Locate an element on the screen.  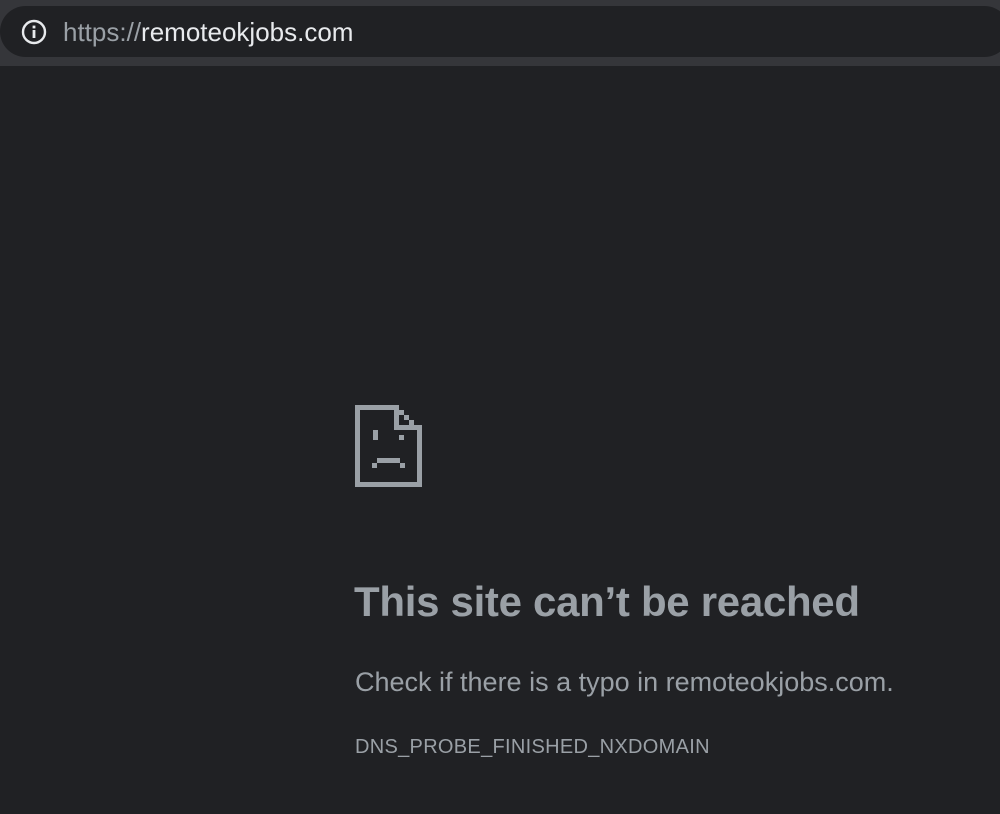
sad-file-icon is located at coordinates (388, 446).